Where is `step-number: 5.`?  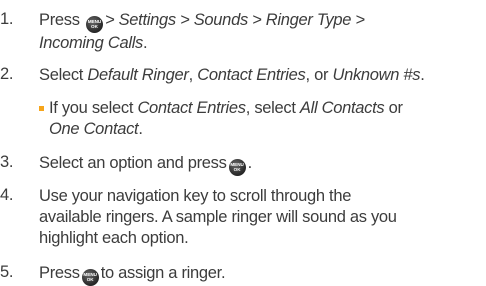 step-number: 5. is located at coordinates (7, 272).